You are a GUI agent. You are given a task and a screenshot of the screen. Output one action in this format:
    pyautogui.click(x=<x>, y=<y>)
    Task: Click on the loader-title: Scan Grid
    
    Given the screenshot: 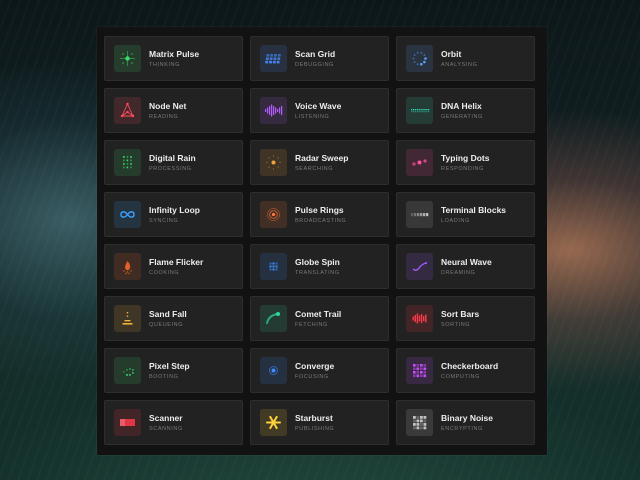 What is the action you would take?
    pyautogui.click(x=315, y=54)
    